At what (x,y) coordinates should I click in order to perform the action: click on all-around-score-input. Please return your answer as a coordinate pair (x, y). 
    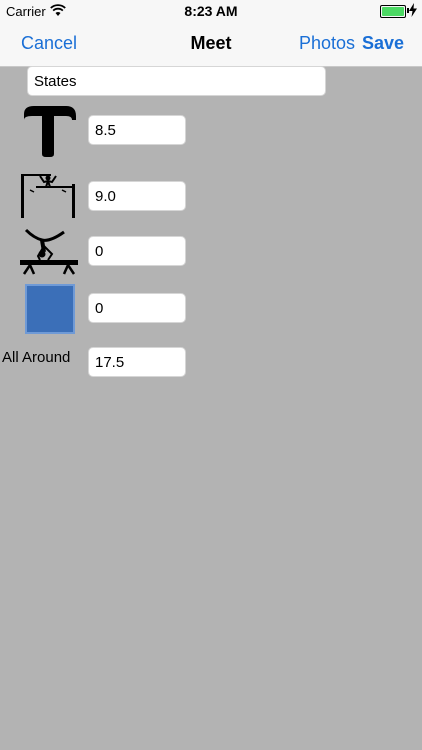
    Looking at the image, I should click on (137, 362).